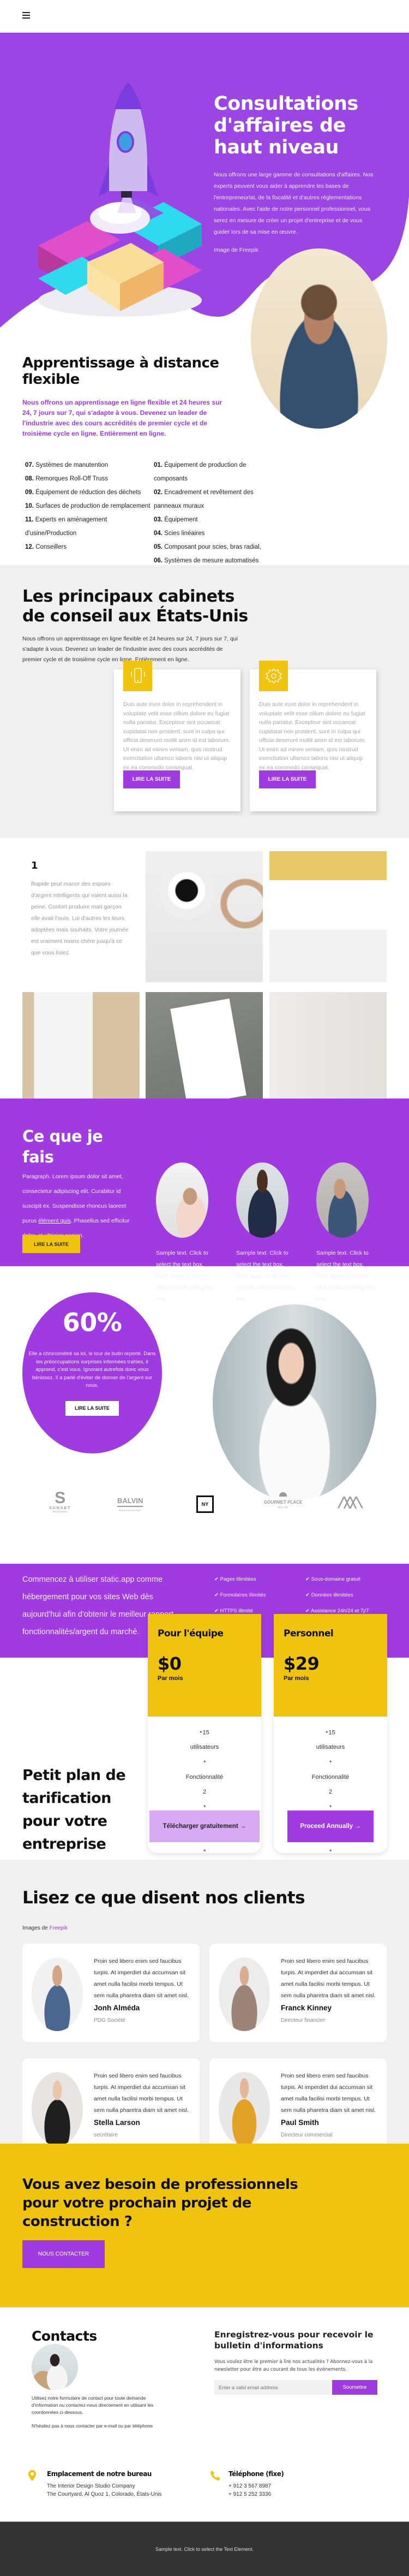  I want to click on testimonial-name: Stella Larson, so click(117, 2122).